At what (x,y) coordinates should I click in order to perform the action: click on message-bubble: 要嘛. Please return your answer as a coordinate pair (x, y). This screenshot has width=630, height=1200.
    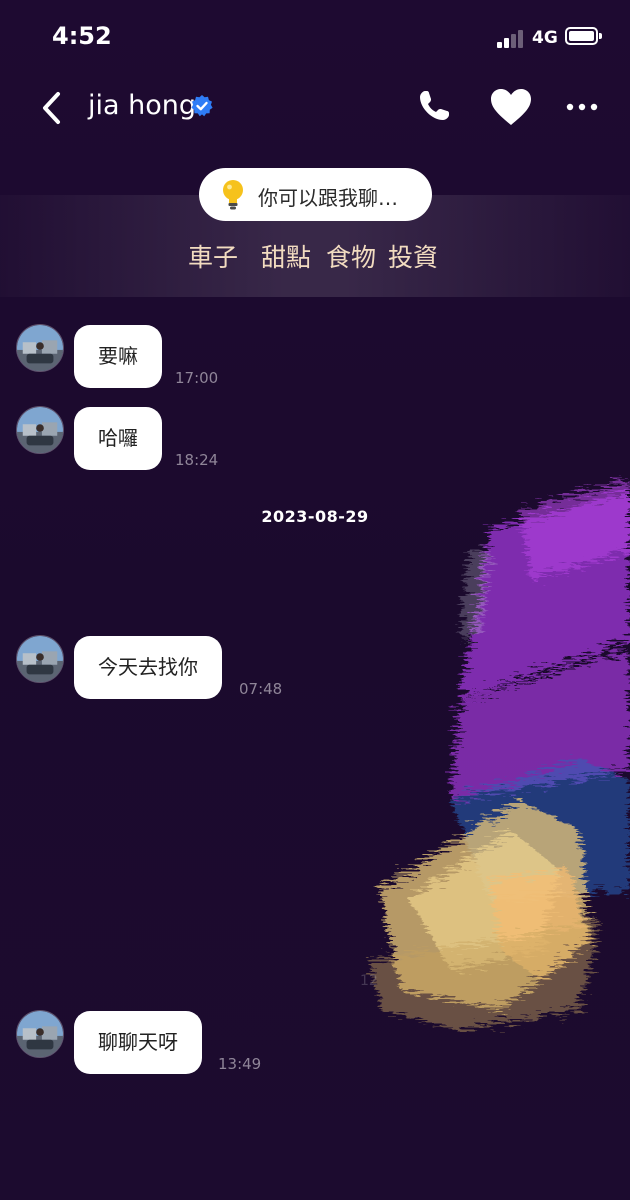
    Looking at the image, I should click on (118, 356).